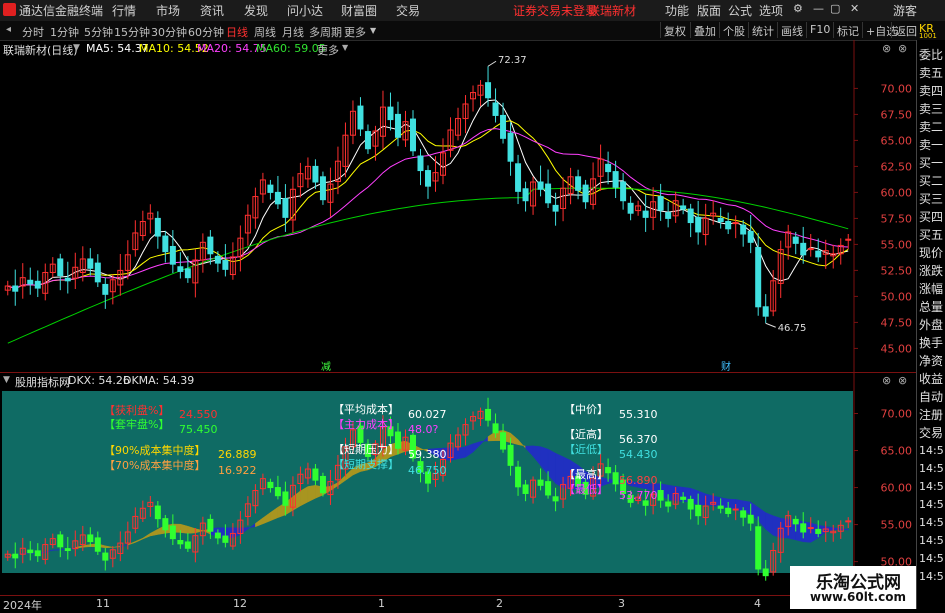 This screenshot has width=945, height=613. Describe the element at coordinates (76, 48) in the screenshot. I see `legend-toggle-icon: ▼` at that location.